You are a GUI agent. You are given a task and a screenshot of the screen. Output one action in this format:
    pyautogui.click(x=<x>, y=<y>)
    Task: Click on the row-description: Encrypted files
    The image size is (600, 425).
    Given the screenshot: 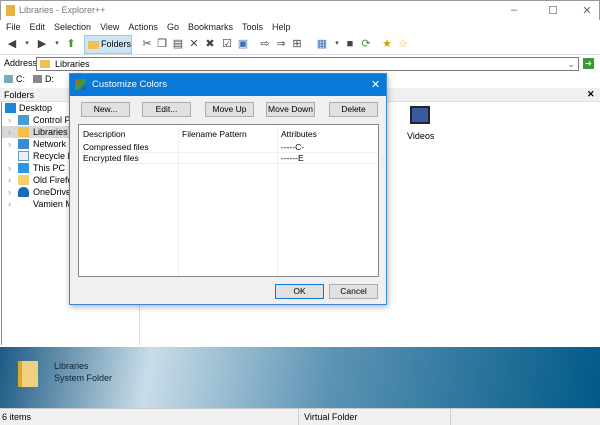 What is the action you would take?
    pyautogui.click(x=111, y=158)
    